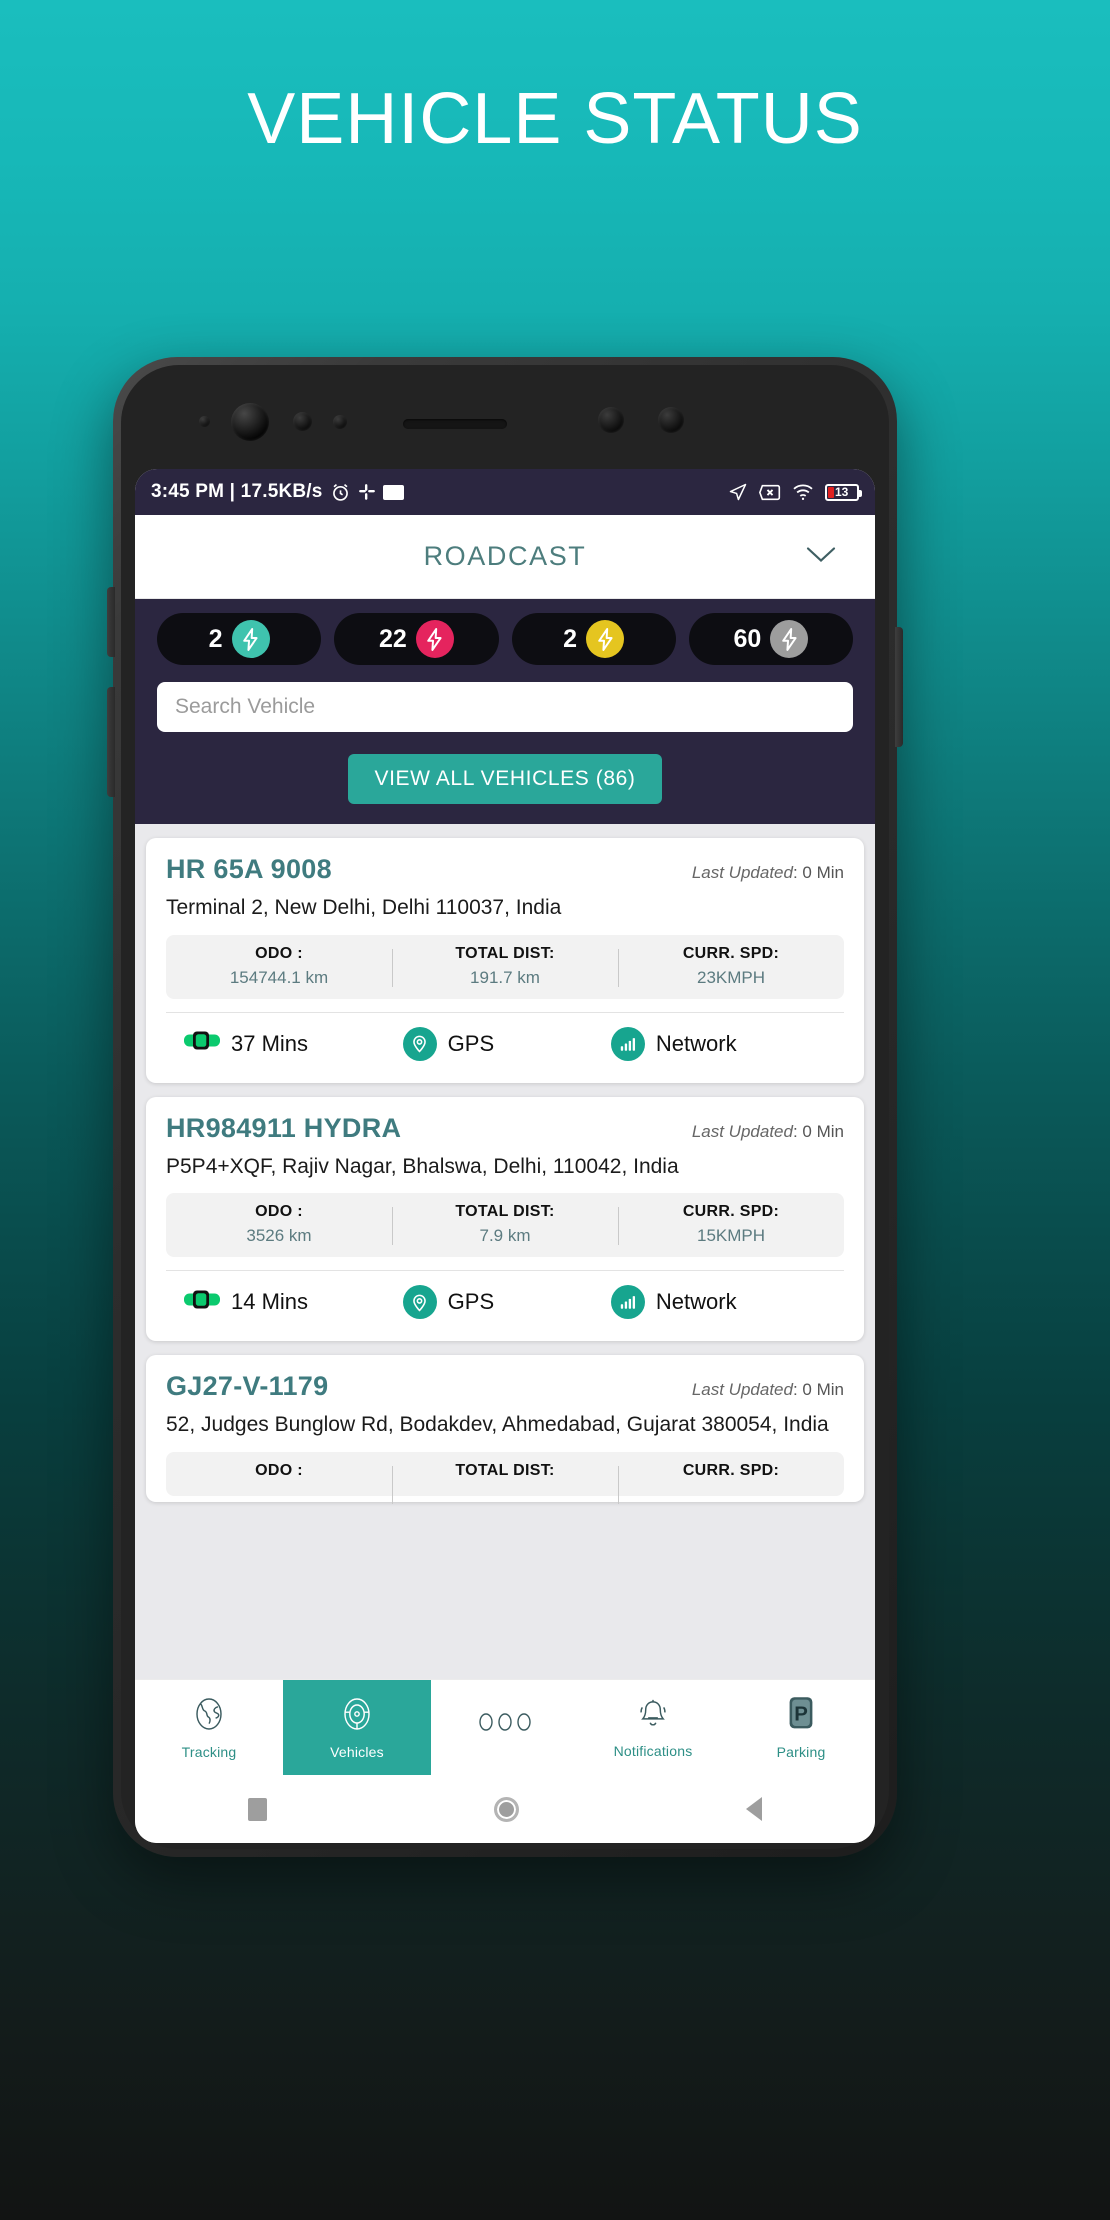 The width and height of the screenshot is (1110, 2220). I want to click on duration-item: 37 Mins, so click(286, 1043).